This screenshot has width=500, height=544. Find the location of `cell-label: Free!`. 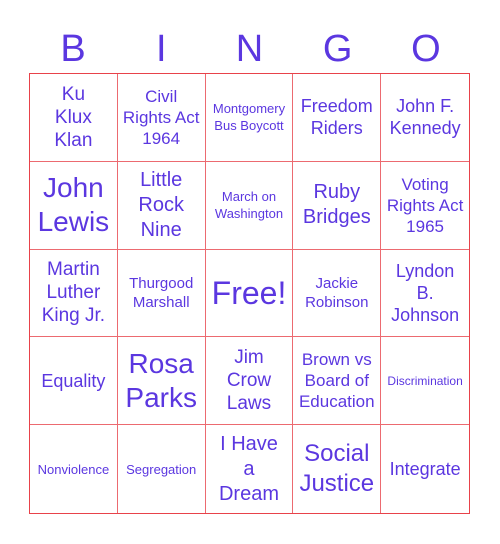

cell-label: Free! is located at coordinates (249, 292).